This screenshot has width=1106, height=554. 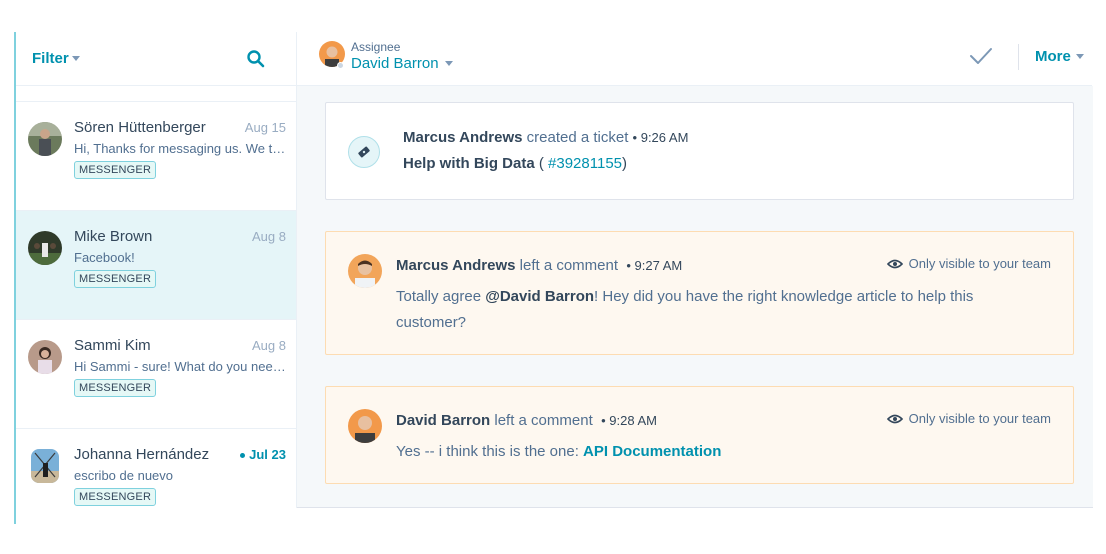 I want to click on unread-dot, so click(x=243, y=456).